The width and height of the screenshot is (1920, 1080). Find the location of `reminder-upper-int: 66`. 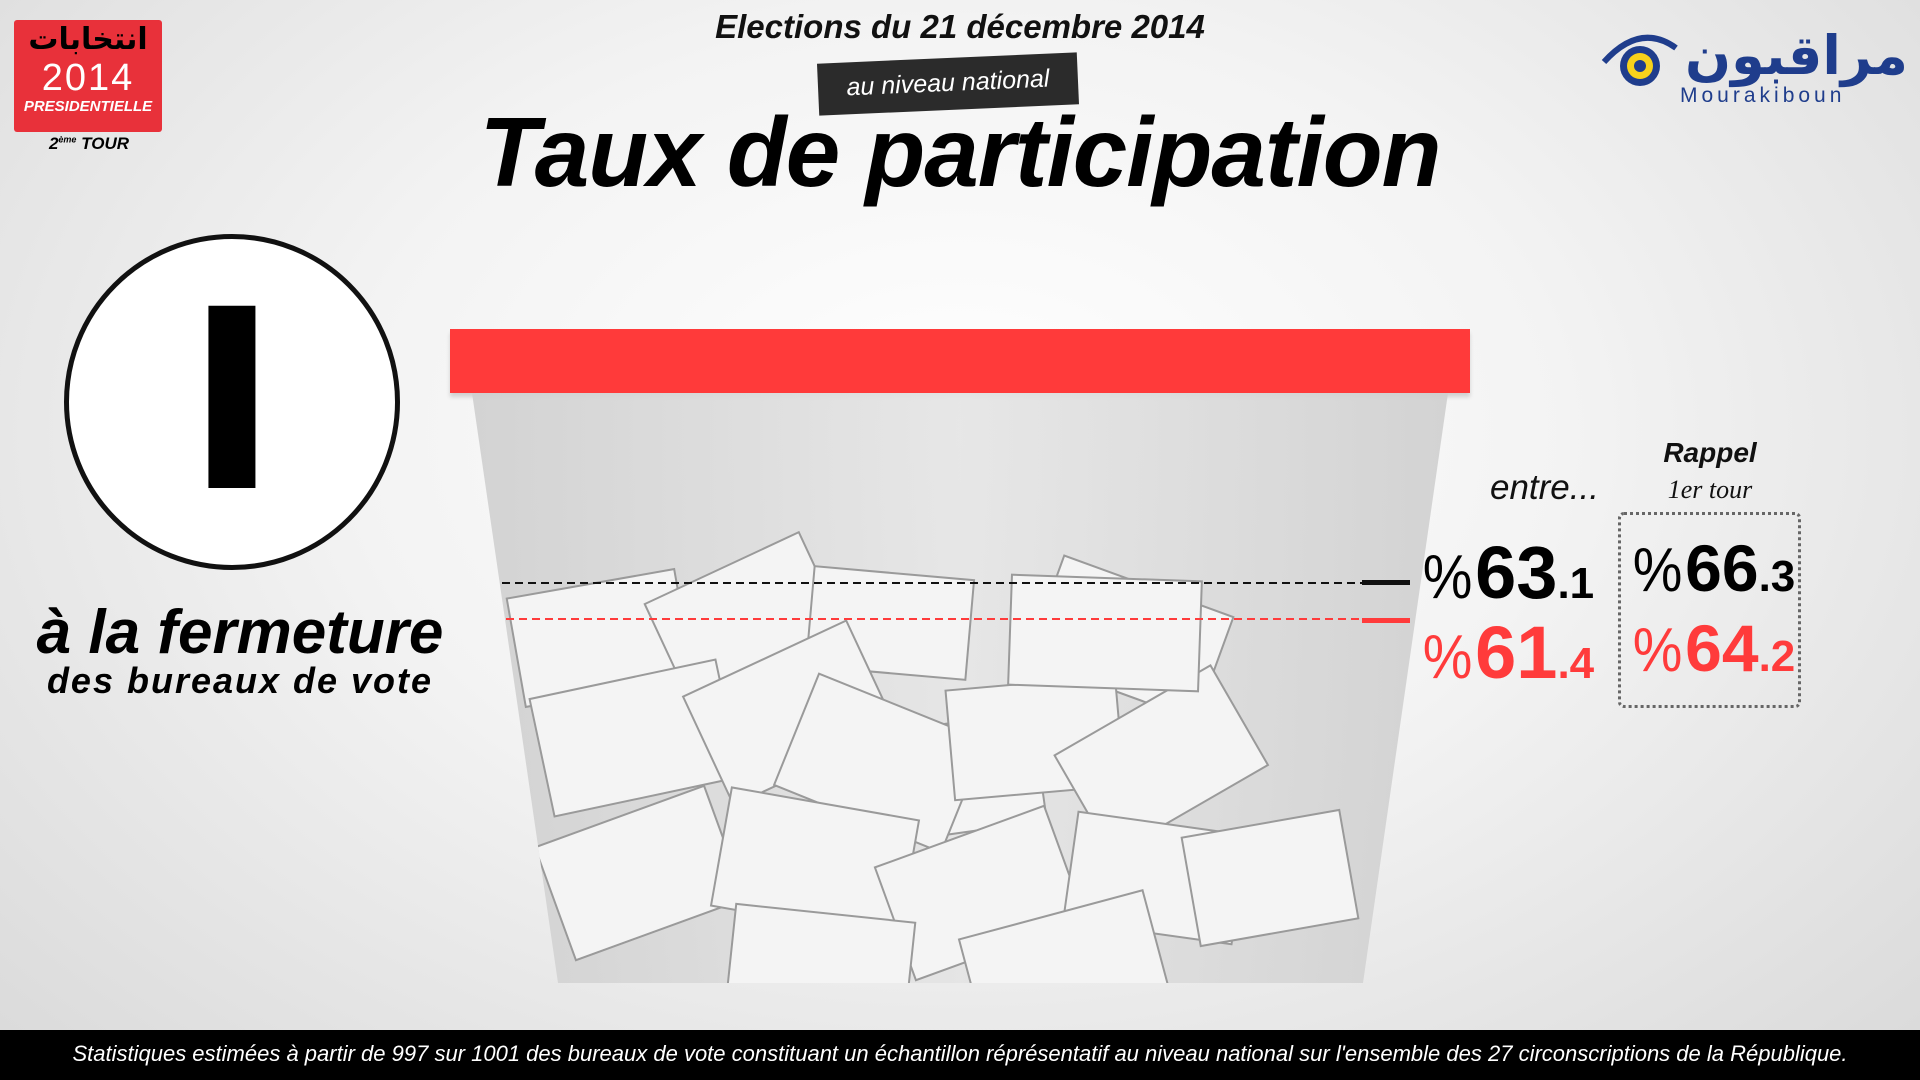

reminder-upper-int: 66 is located at coordinates (1722, 568).